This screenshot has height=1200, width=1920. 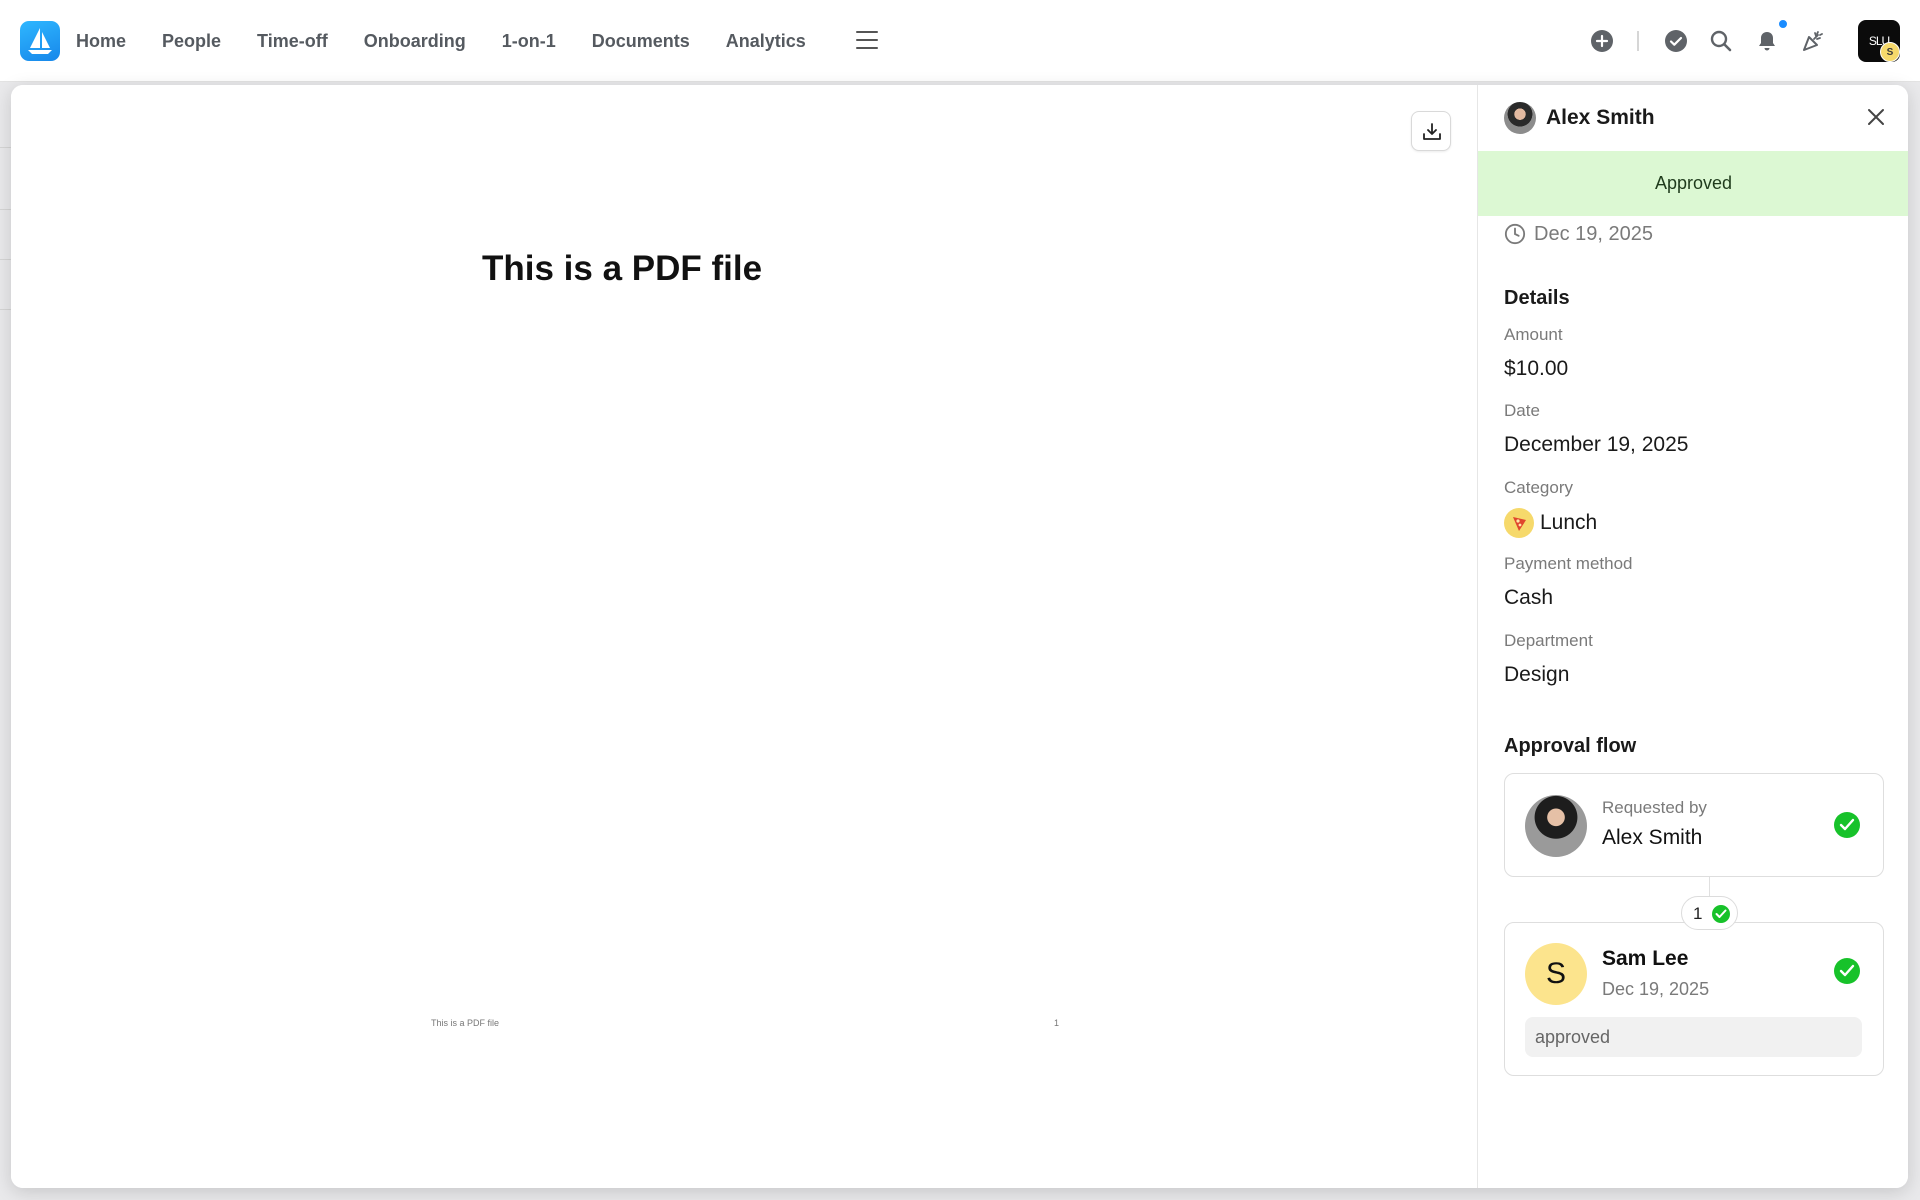 I want to click on nav-1-on-1: 1-on-1, so click(x=529, y=41).